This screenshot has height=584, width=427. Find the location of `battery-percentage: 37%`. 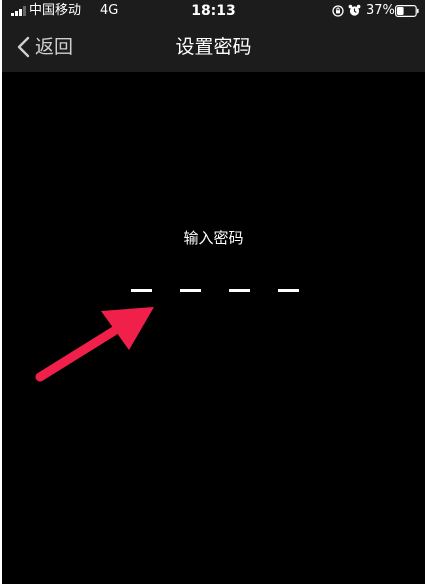

battery-percentage: 37% is located at coordinates (380, 10).